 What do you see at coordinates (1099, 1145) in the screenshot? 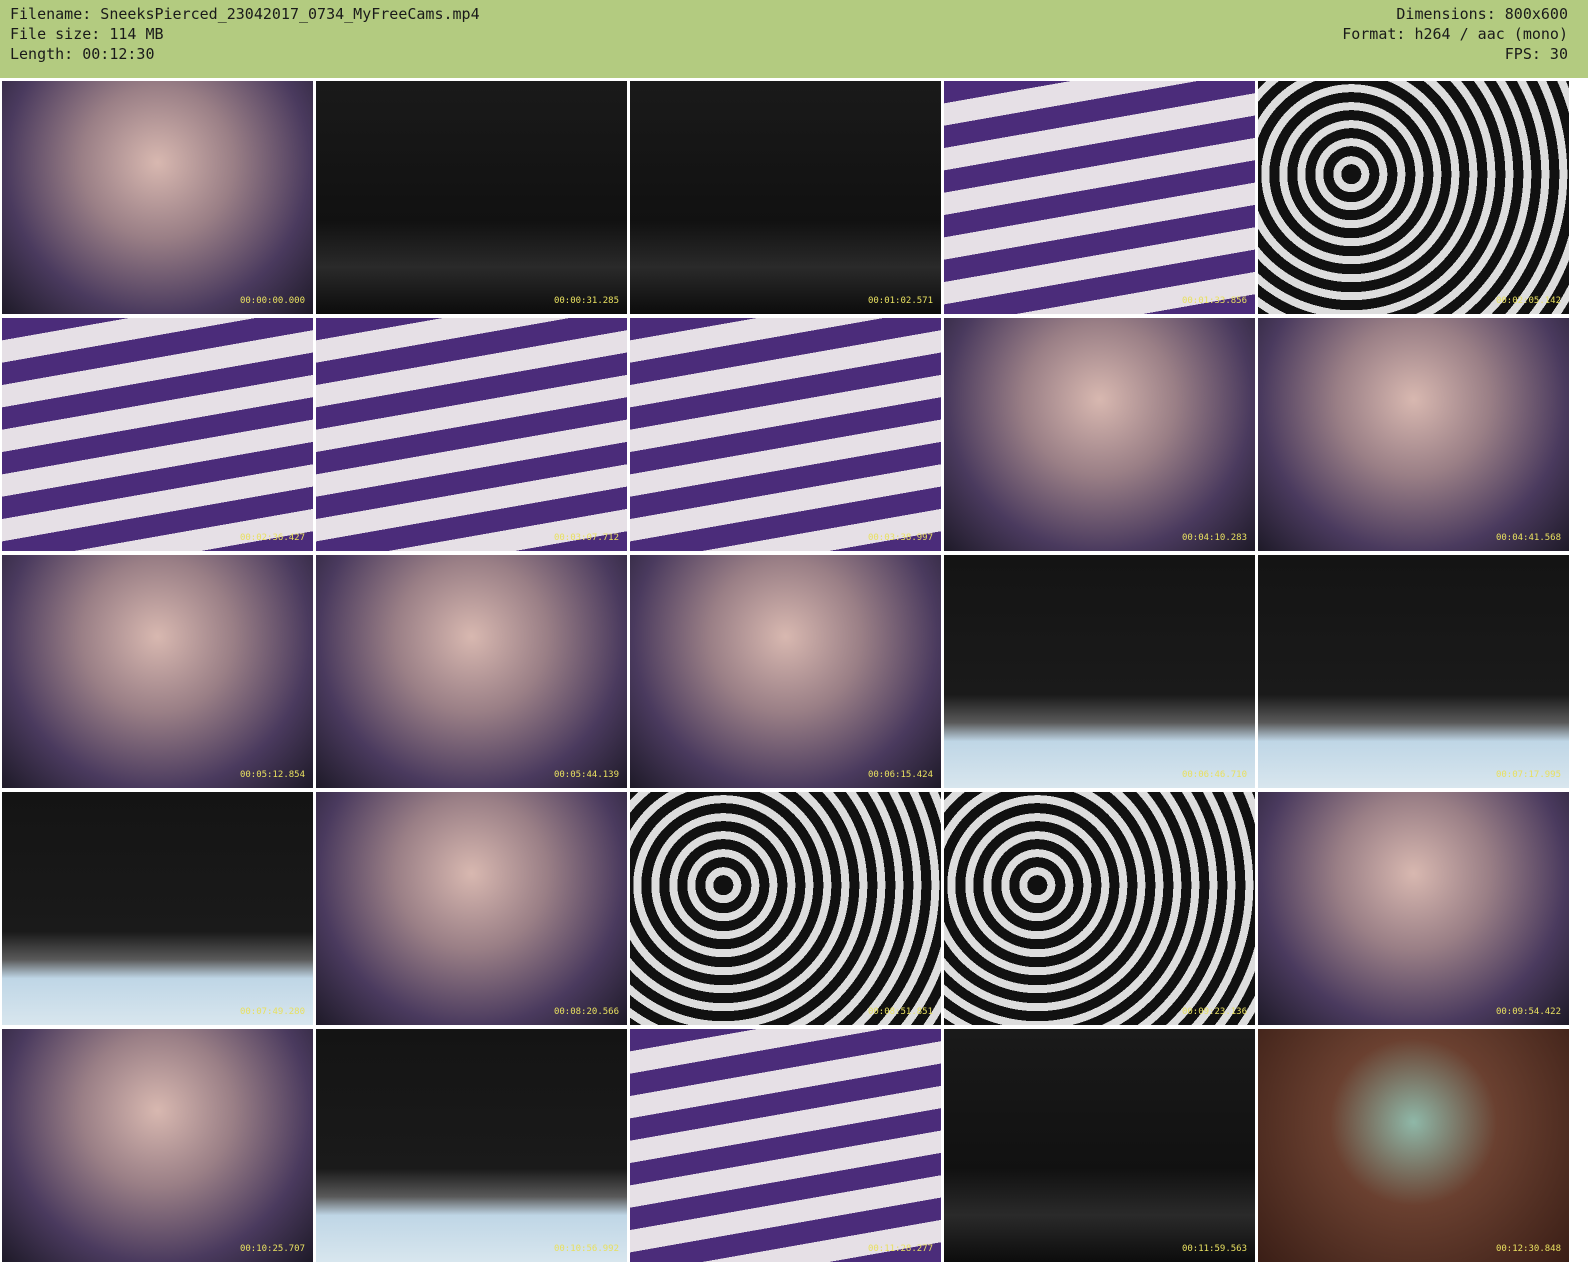
I see `video-thumbnail: 00:11:59.563` at bounding box center [1099, 1145].